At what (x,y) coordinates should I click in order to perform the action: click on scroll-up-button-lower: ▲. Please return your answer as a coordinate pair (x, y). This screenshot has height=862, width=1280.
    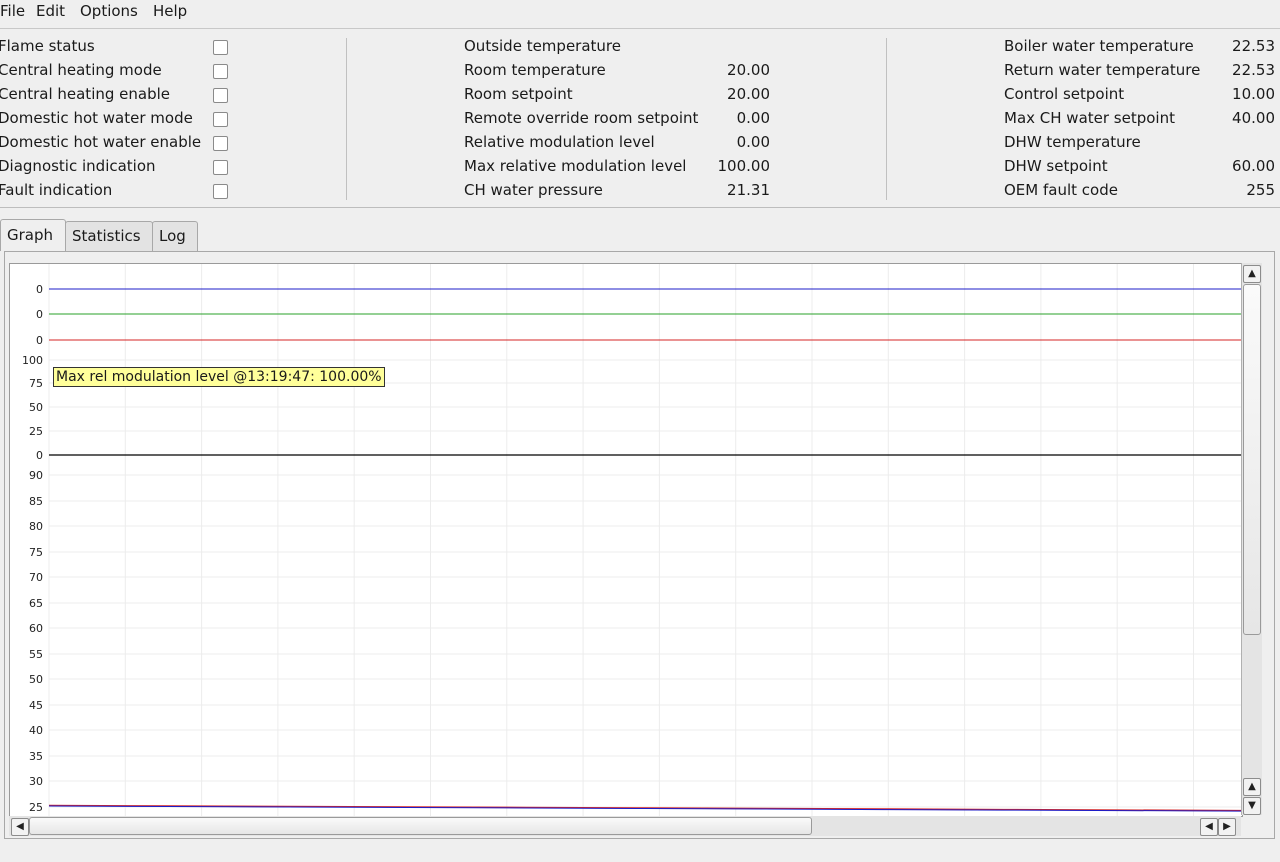
    Looking at the image, I should click on (1252, 787).